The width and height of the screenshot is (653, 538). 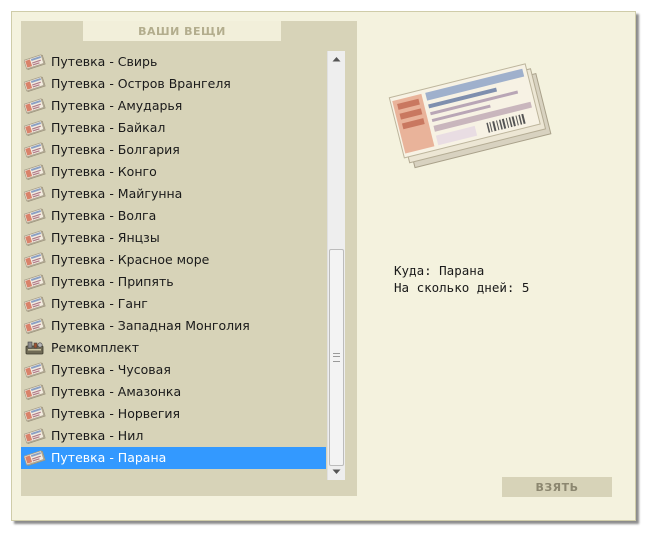 I want to click on list-item-label: Путевка - Конго, so click(x=104, y=171).